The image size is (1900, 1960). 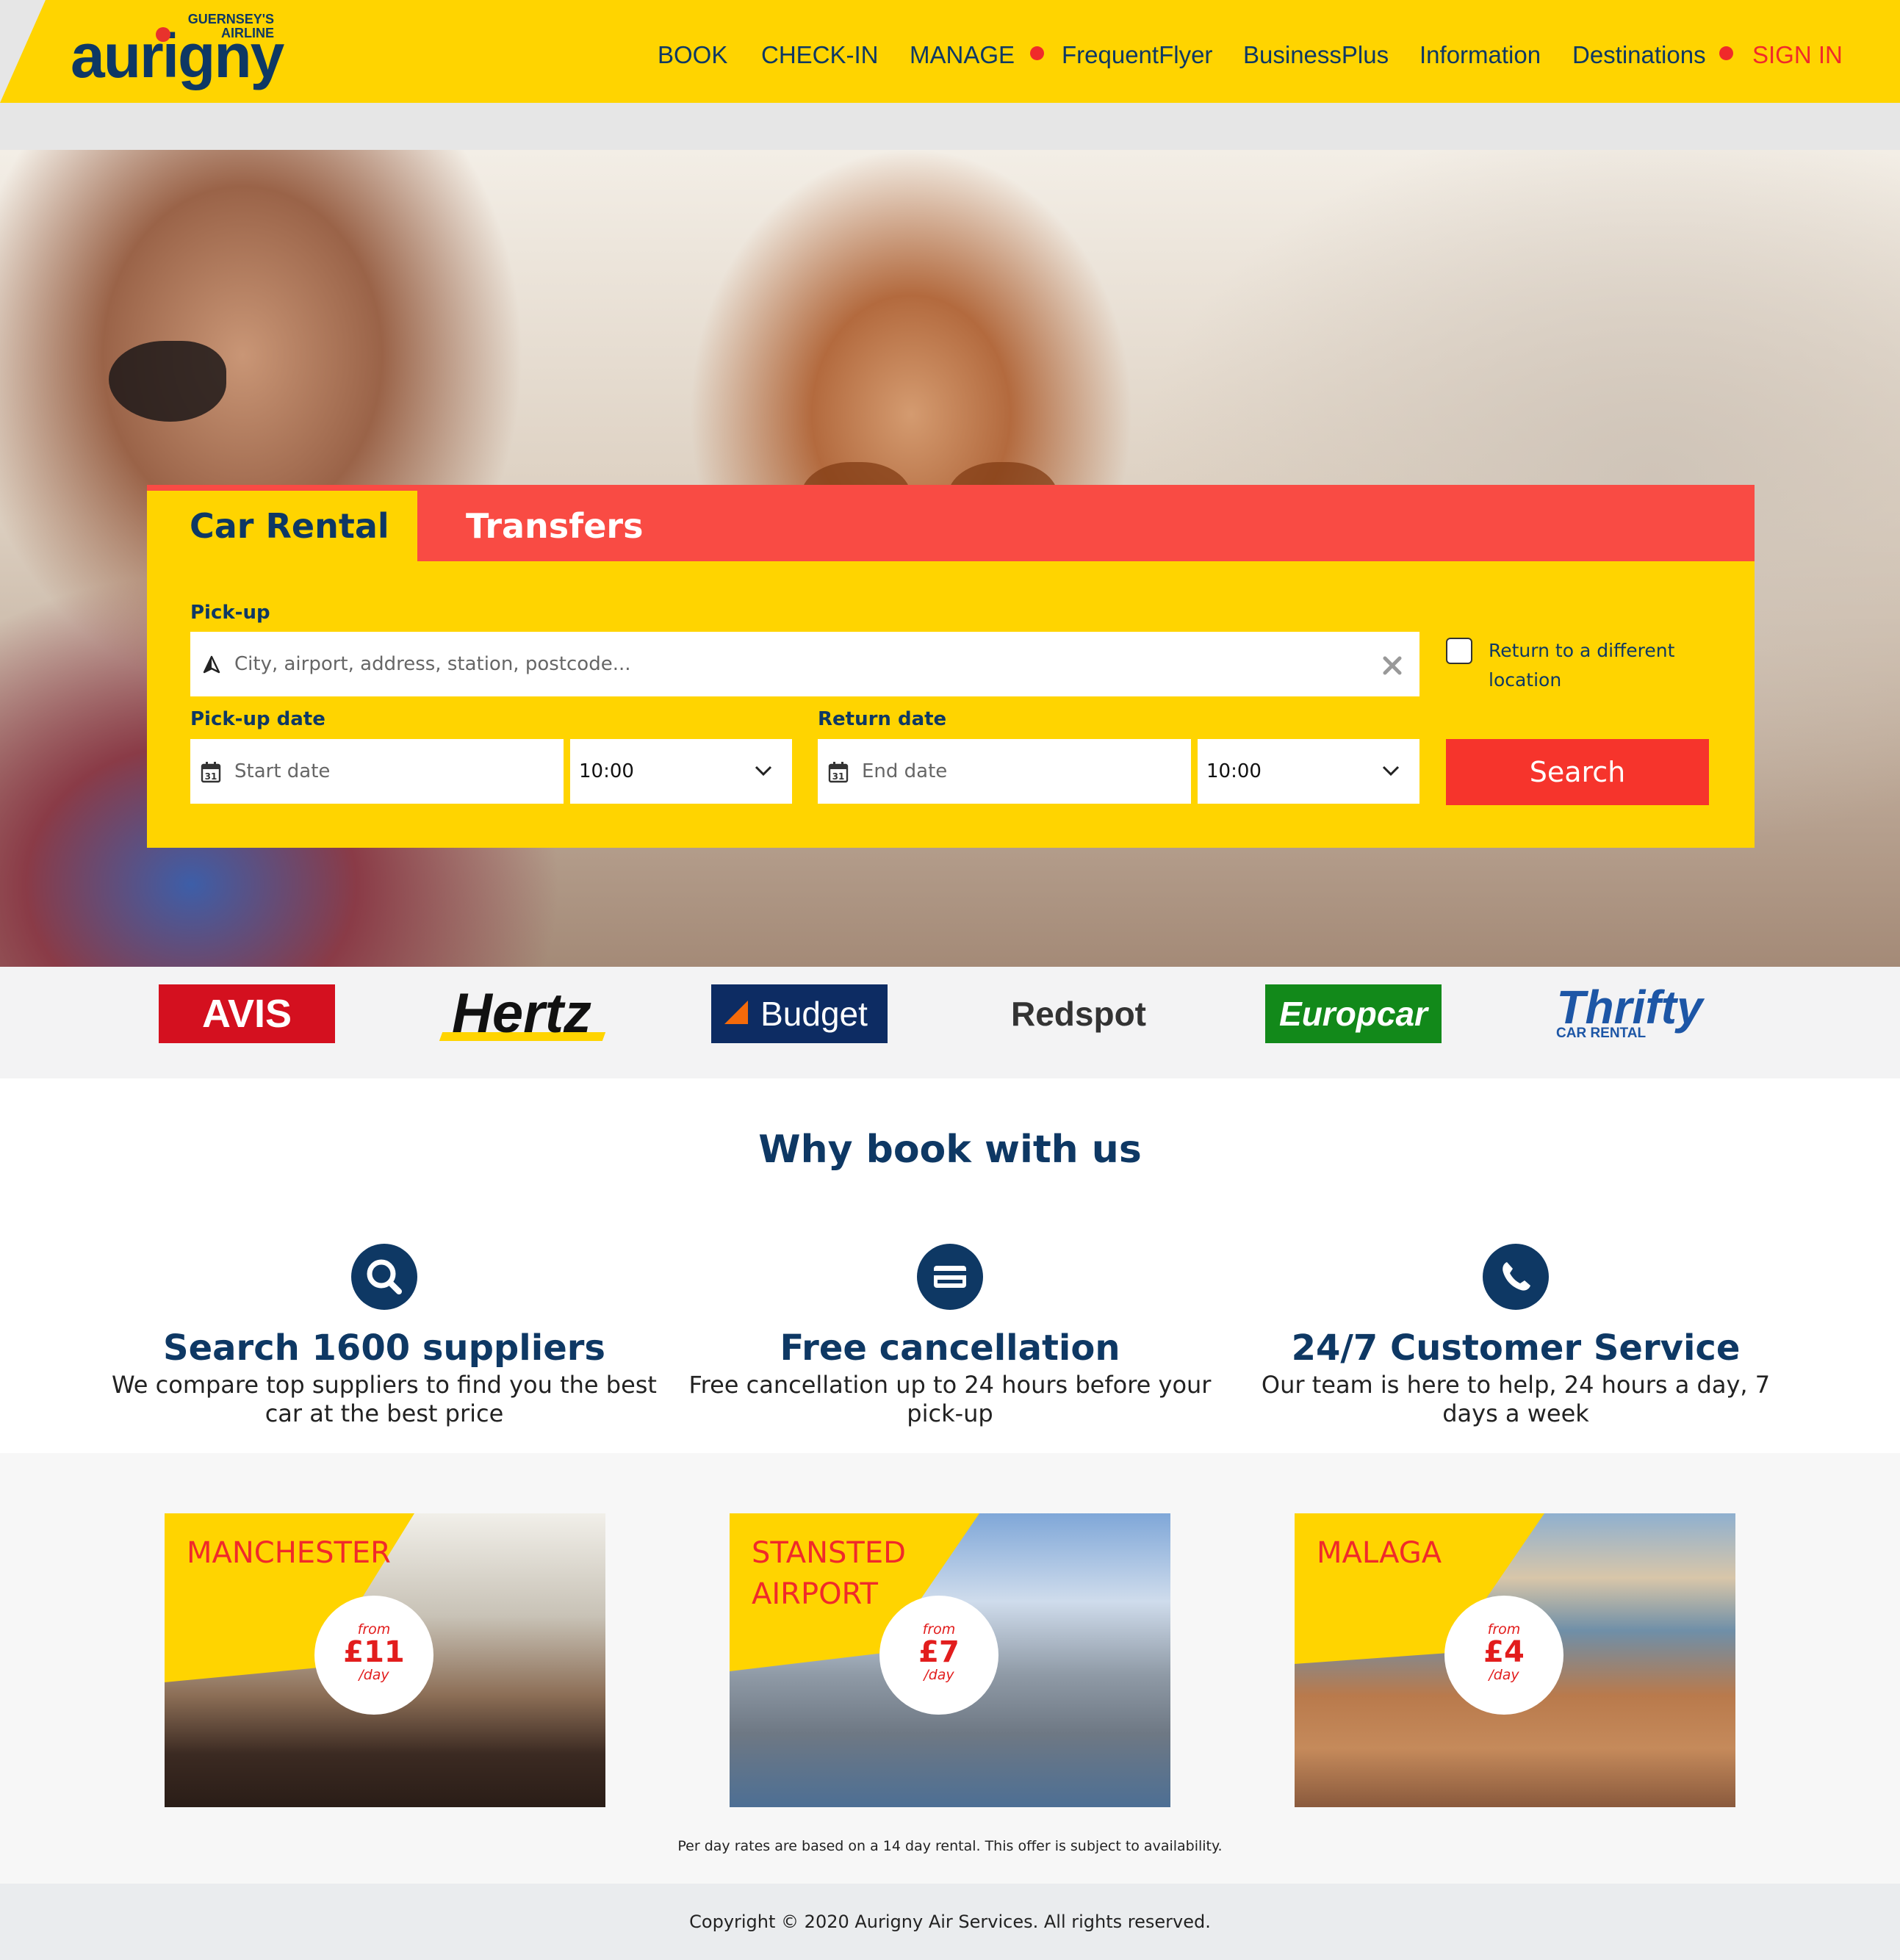 I want to click on price-badge: from £4 /day, so click(x=1503, y=1655).